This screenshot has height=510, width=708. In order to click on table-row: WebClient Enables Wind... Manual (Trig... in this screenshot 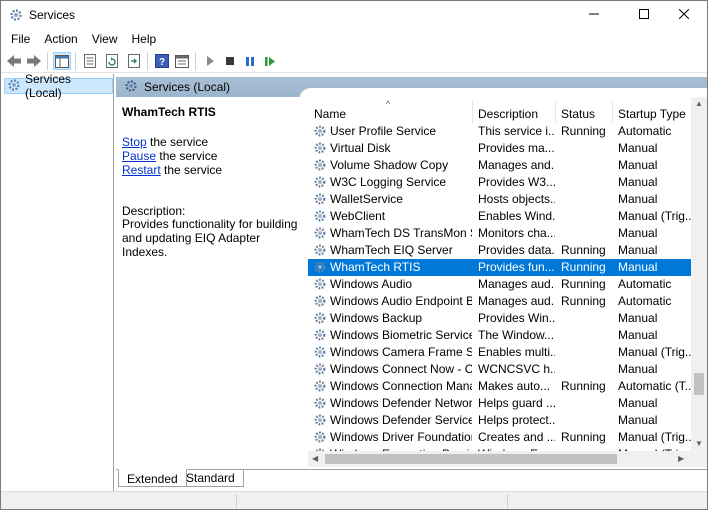, I will do `click(499, 216)`.